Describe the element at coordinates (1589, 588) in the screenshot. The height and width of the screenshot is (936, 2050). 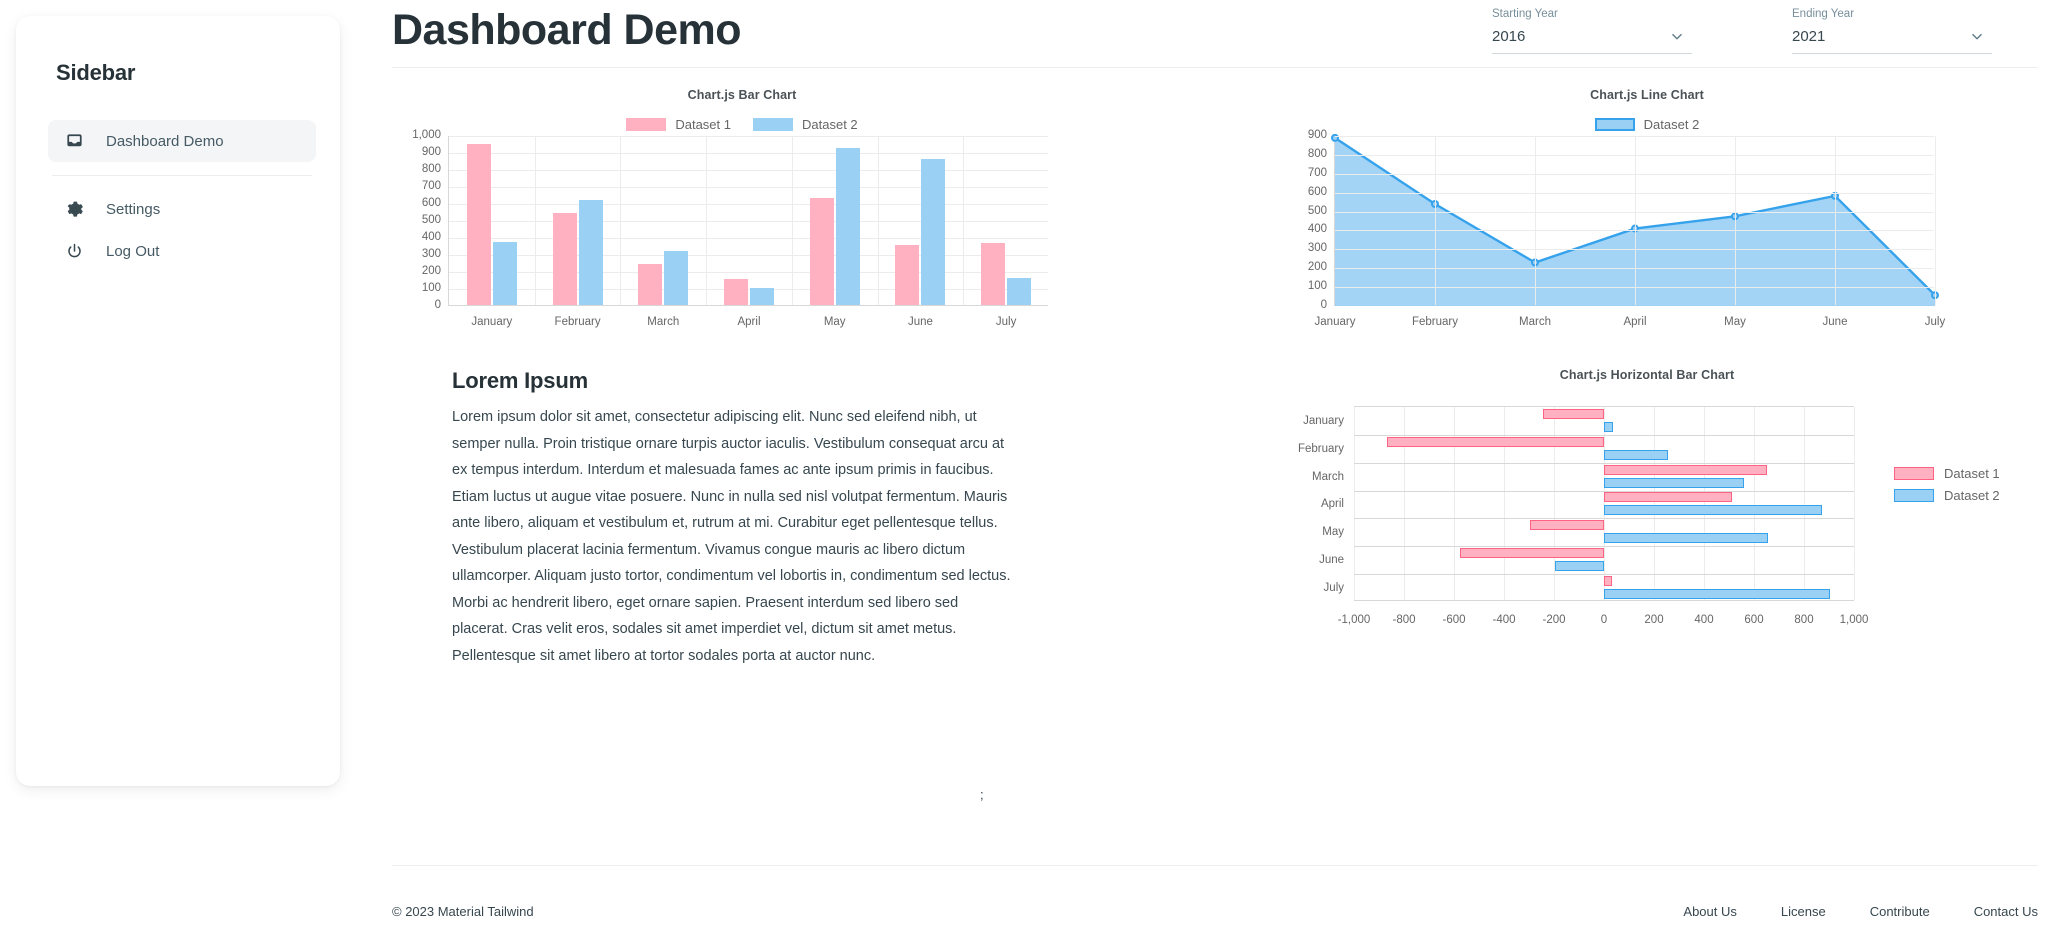
I see `bar-group: July` at that location.